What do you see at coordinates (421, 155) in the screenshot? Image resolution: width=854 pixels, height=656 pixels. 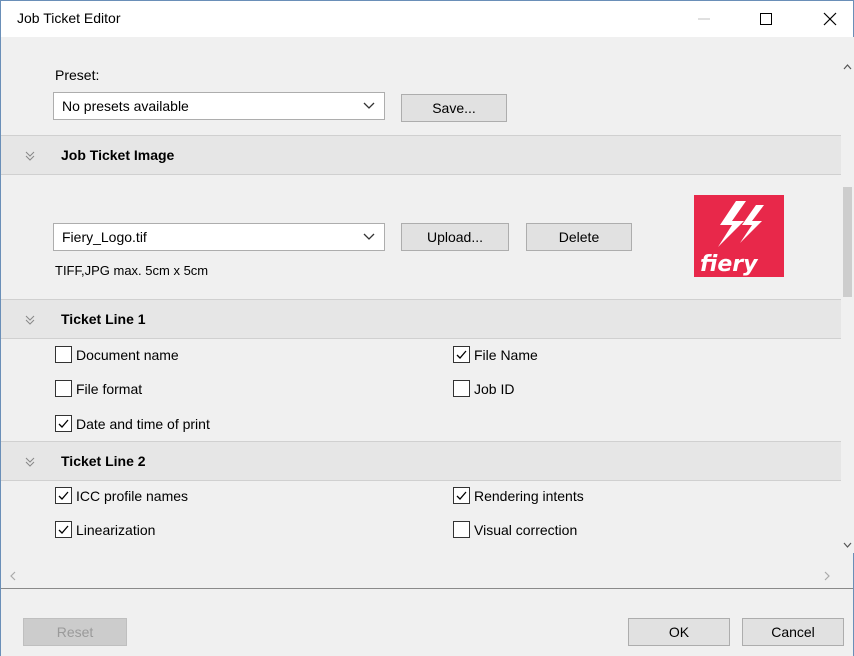 I see `section-header-job-ticket-image: Job Ticket Image` at bounding box center [421, 155].